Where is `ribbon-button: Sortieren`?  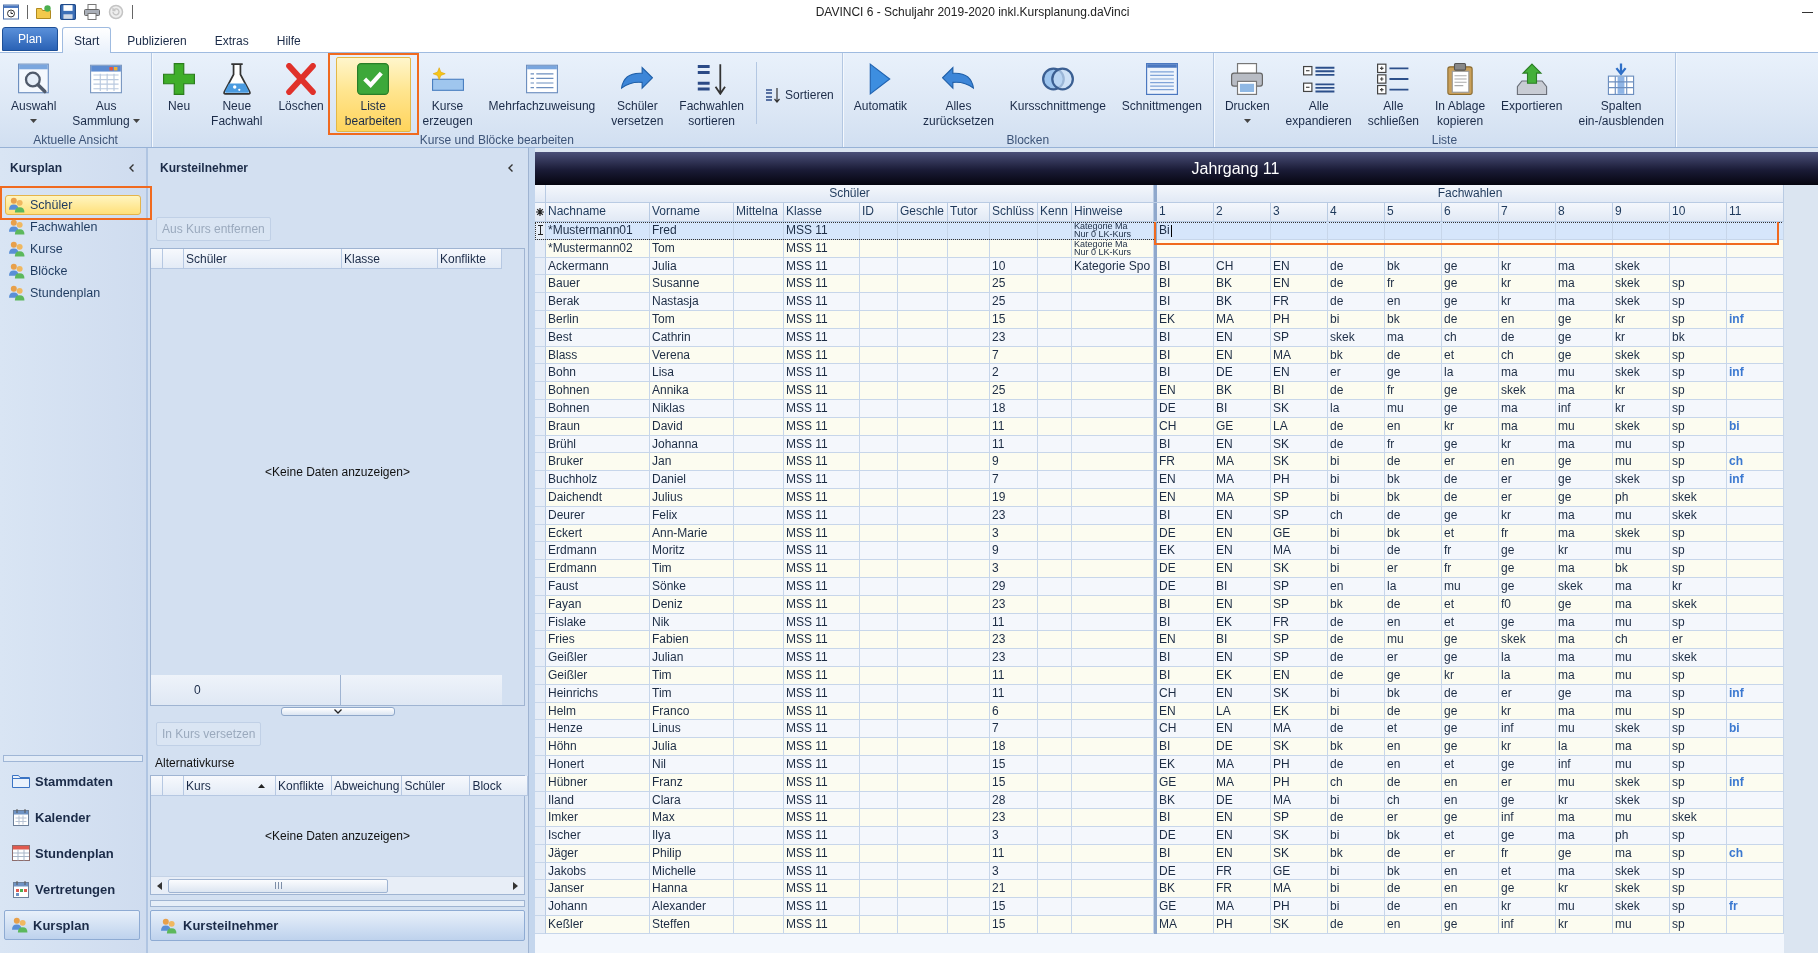 ribbon-button: Sortieren is located at coordinates (799, 95).